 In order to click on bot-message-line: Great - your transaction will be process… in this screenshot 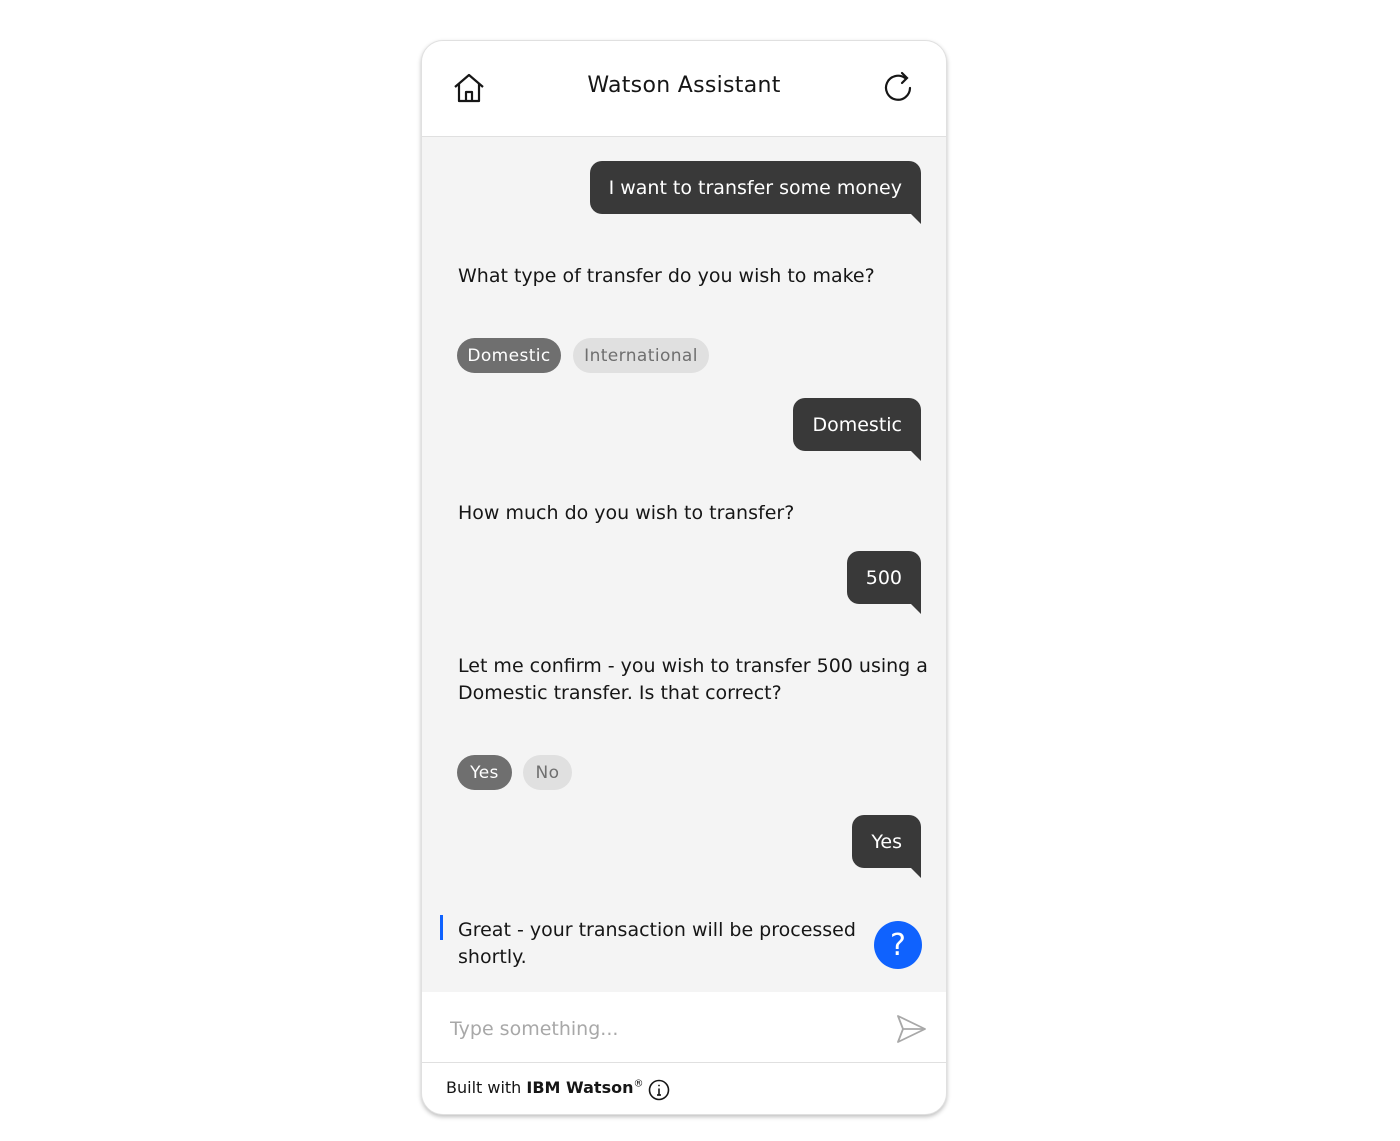, I will do `click(657, 930)`.